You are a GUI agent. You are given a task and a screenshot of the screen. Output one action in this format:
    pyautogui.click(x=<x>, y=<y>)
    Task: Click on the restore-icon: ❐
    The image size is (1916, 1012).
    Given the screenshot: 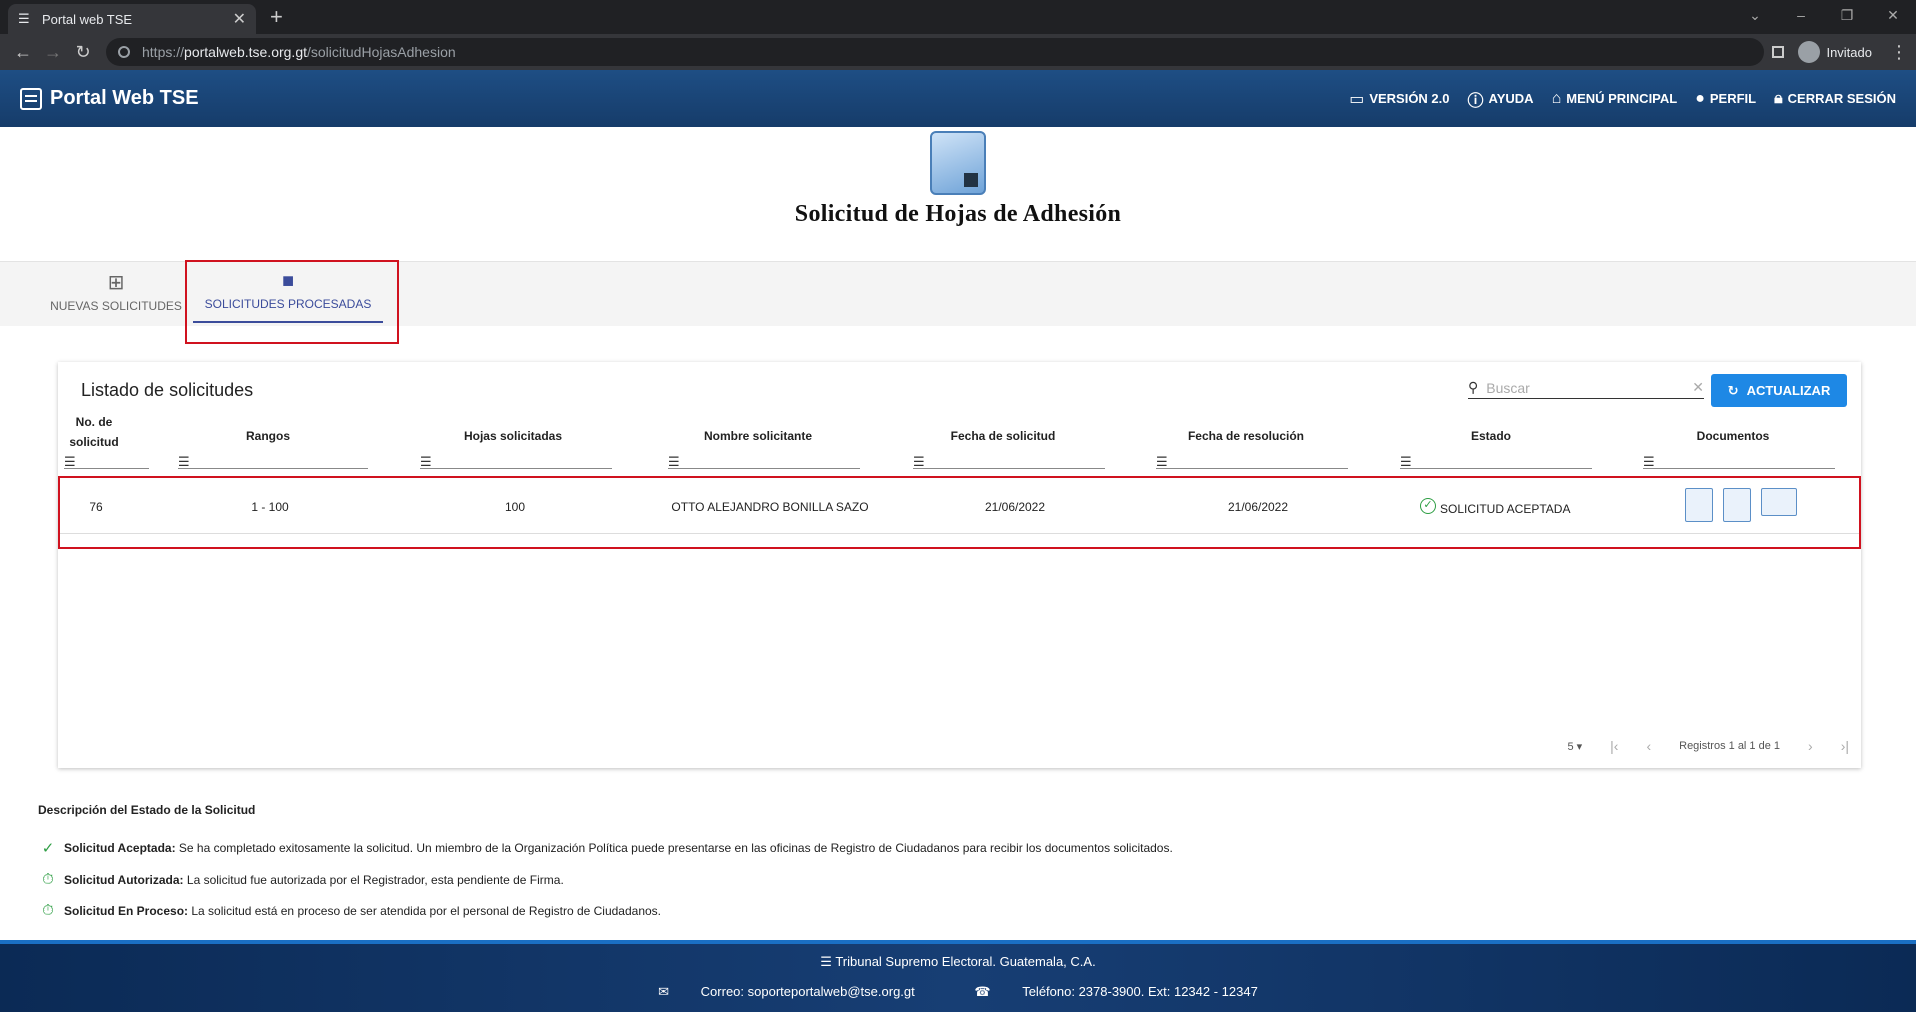 What is the action you would take?
    pyautogui.click(x=1847, y=15)
    